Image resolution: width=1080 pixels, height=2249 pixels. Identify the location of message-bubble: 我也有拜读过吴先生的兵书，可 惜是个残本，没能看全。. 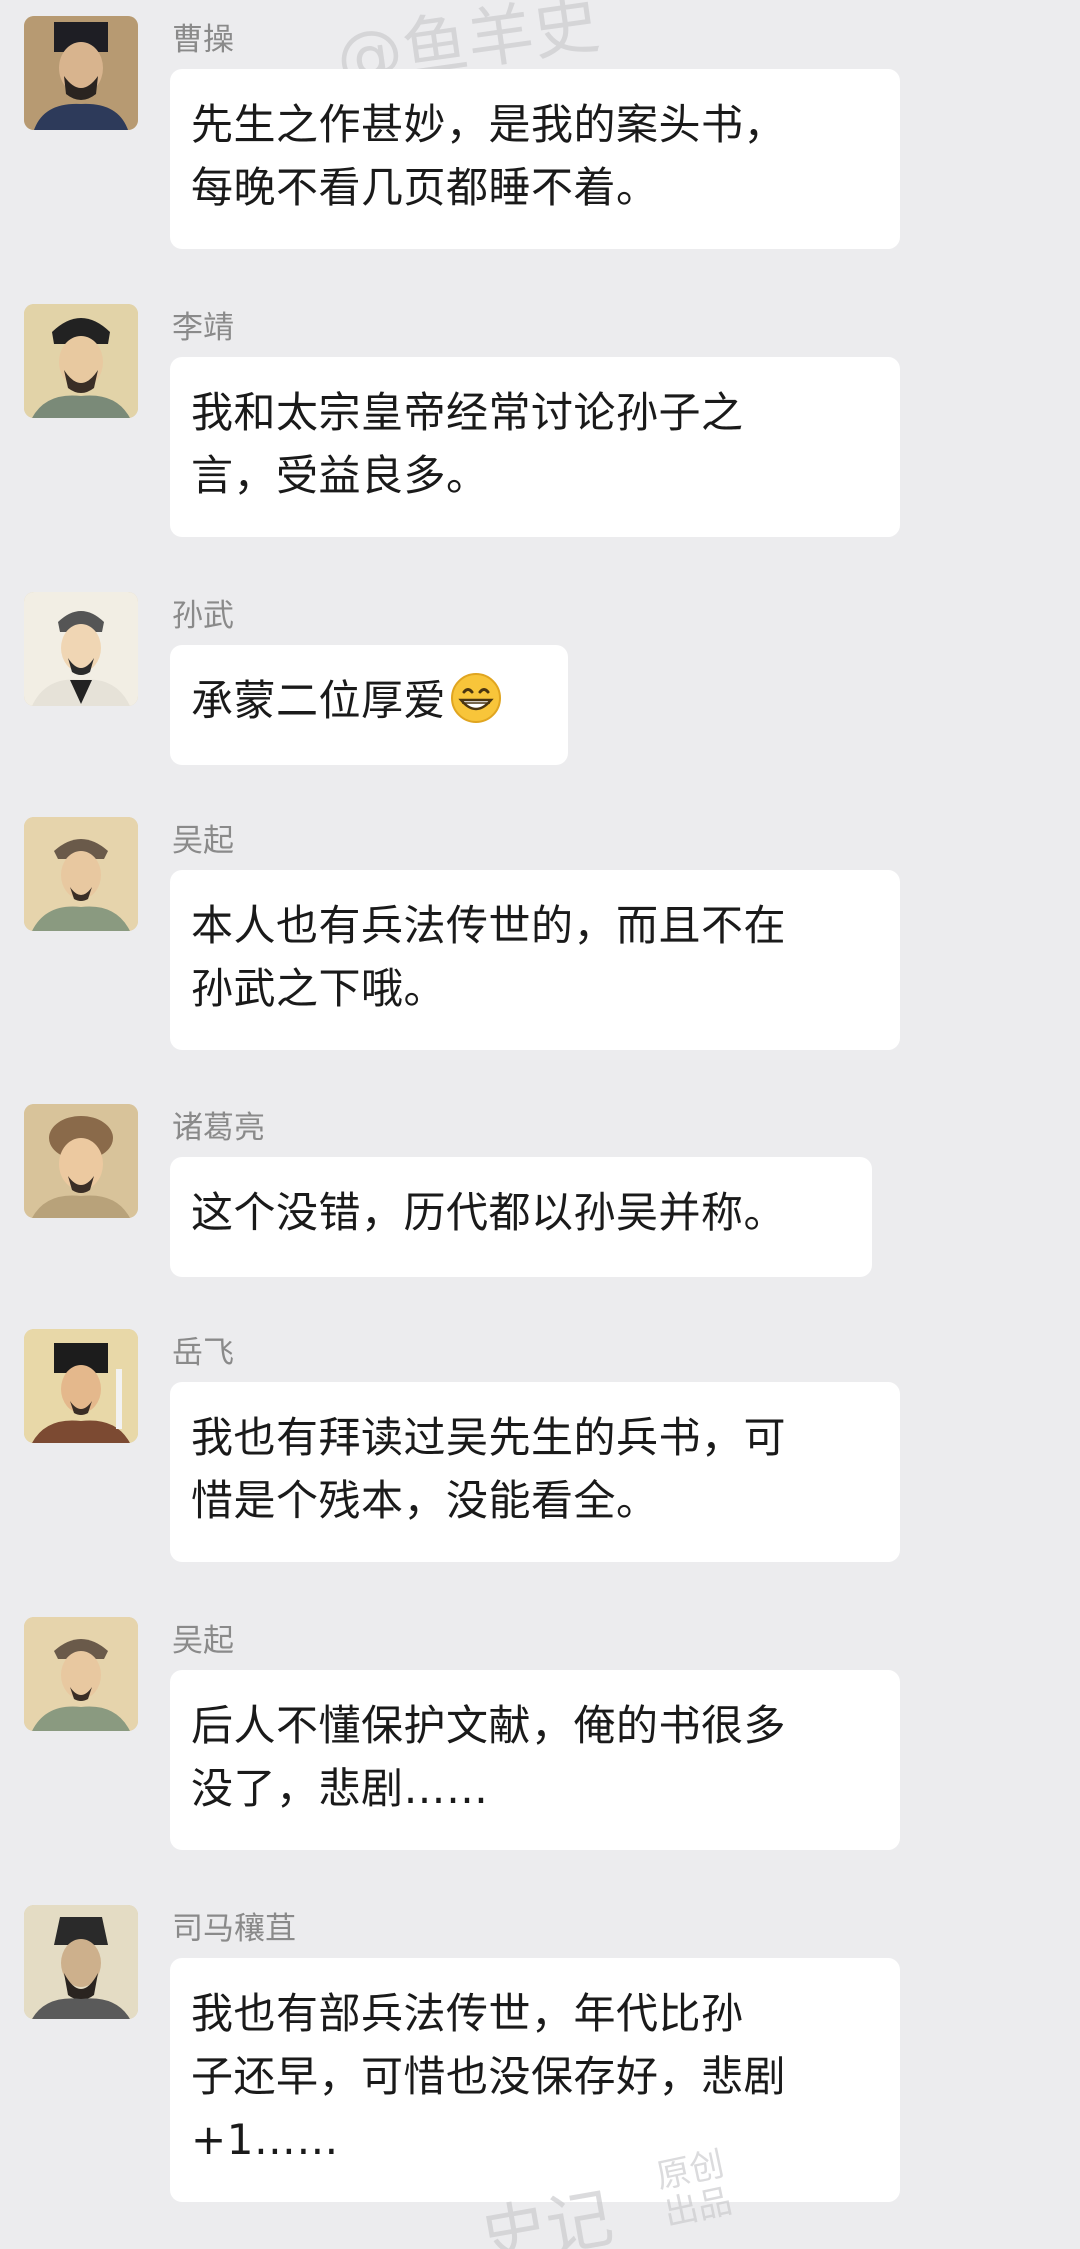
(535, 1472).